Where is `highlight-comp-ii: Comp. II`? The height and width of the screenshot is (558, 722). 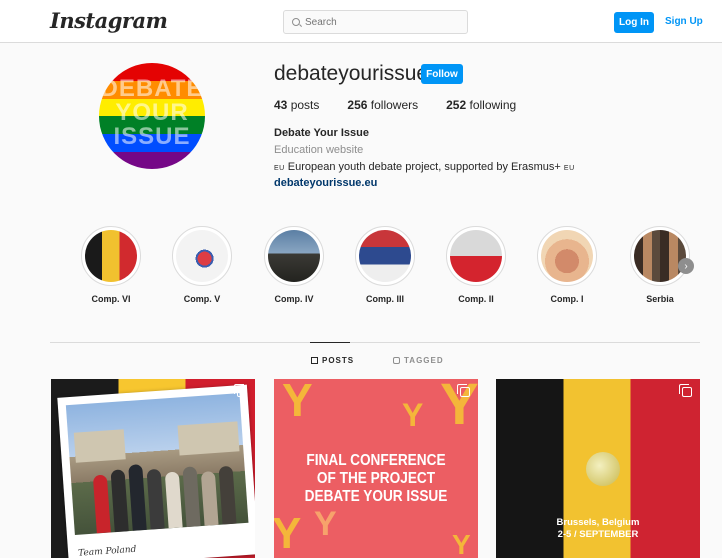
highlight-comp-ii: Comp. II is located at coordinates (476, 265).